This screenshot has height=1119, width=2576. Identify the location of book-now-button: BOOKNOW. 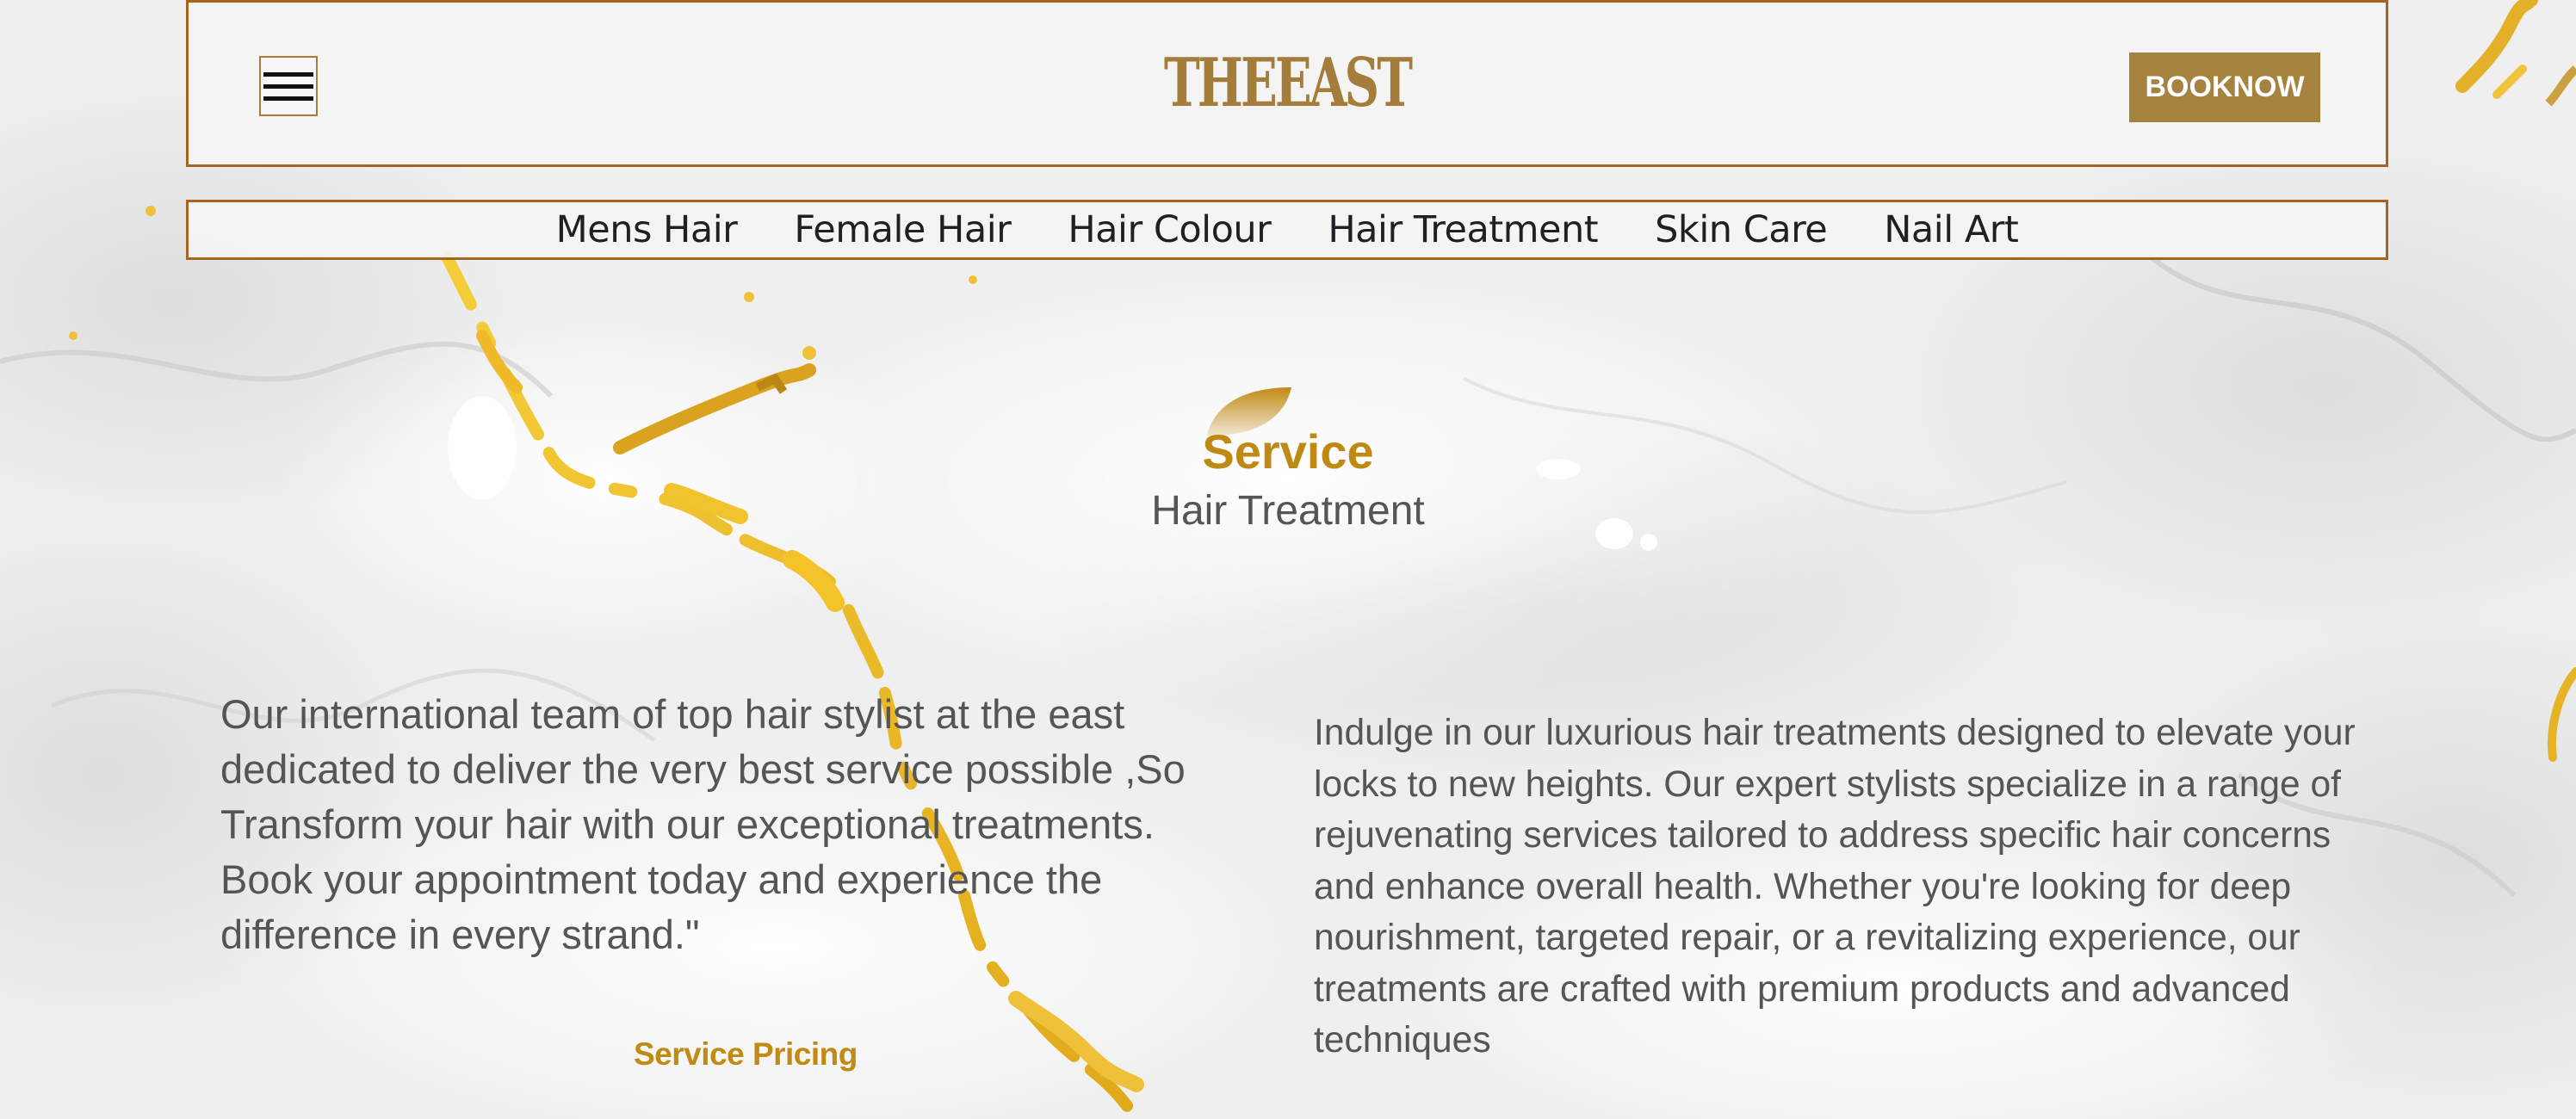
(2224, 87).